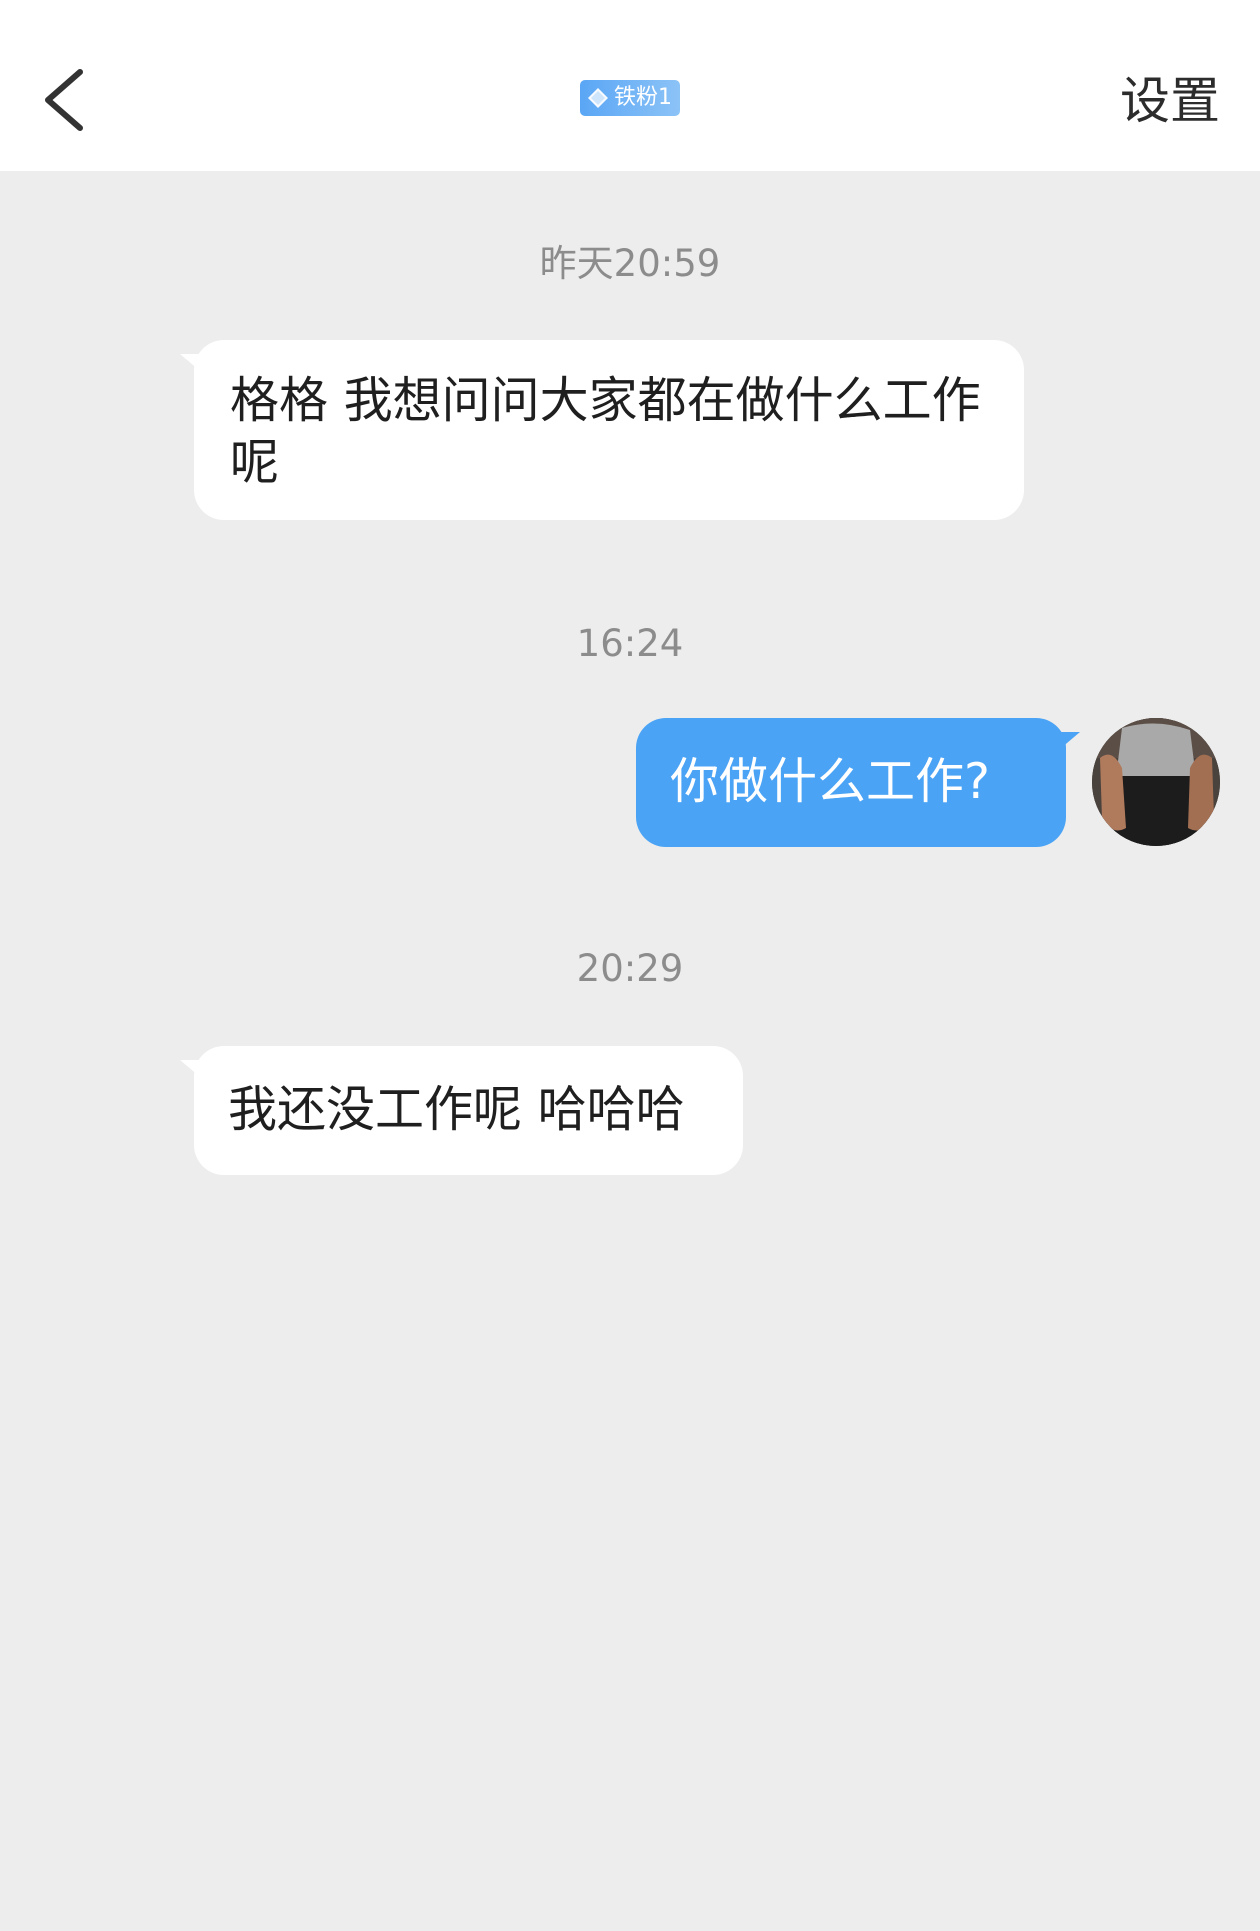  I want to click on message-text: 你做什么工作?, so click(830, 781).